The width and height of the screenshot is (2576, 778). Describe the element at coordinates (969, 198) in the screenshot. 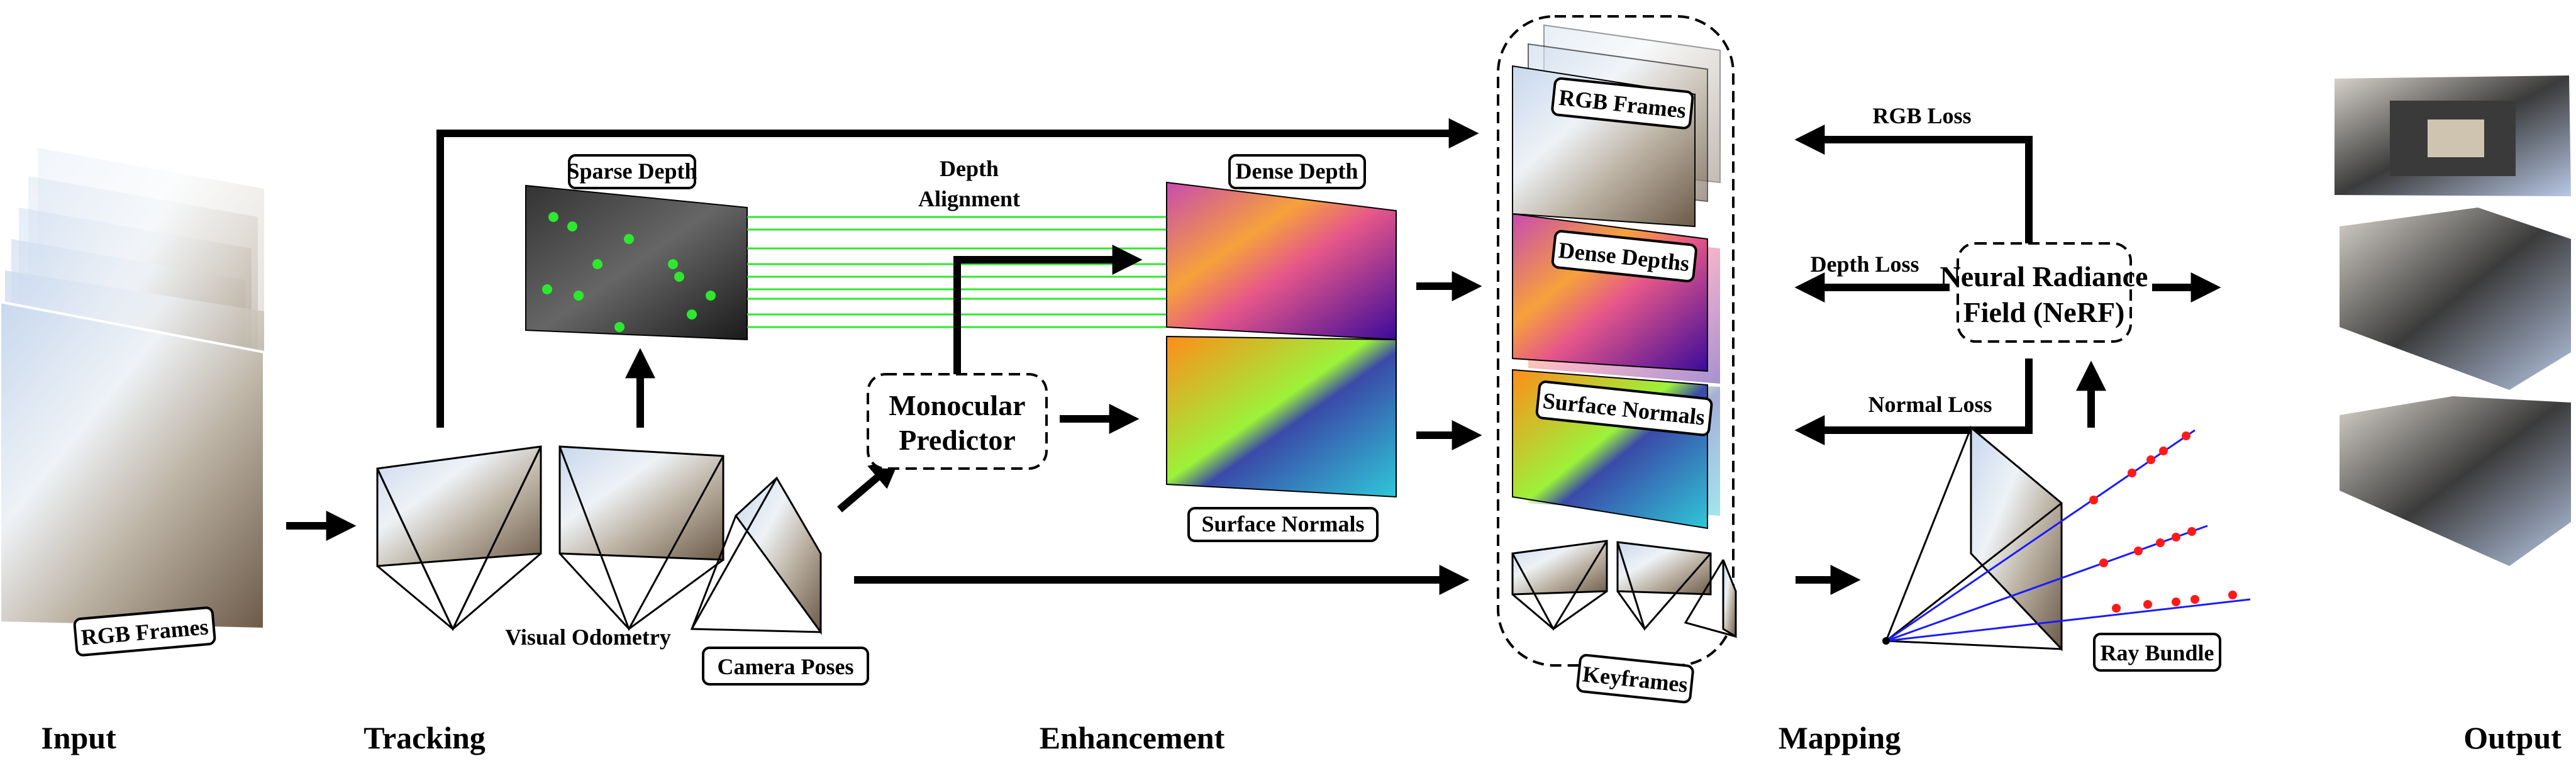

I see `depth-alignment-label-2: Alignment` at that location.